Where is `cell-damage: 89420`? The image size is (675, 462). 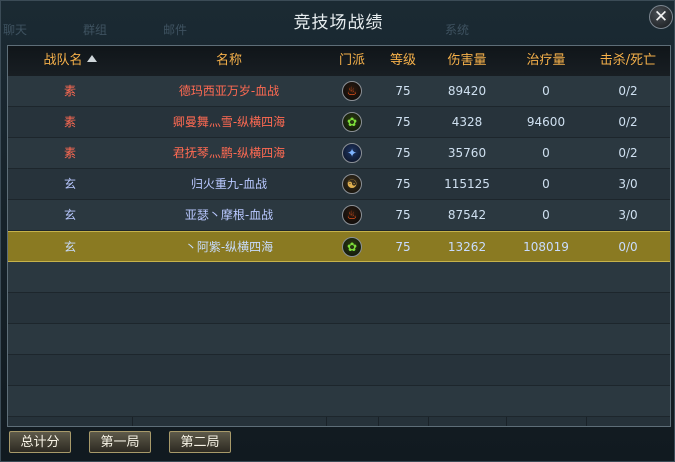 cell-damage: 89420 is located at coordinates (467, 91).